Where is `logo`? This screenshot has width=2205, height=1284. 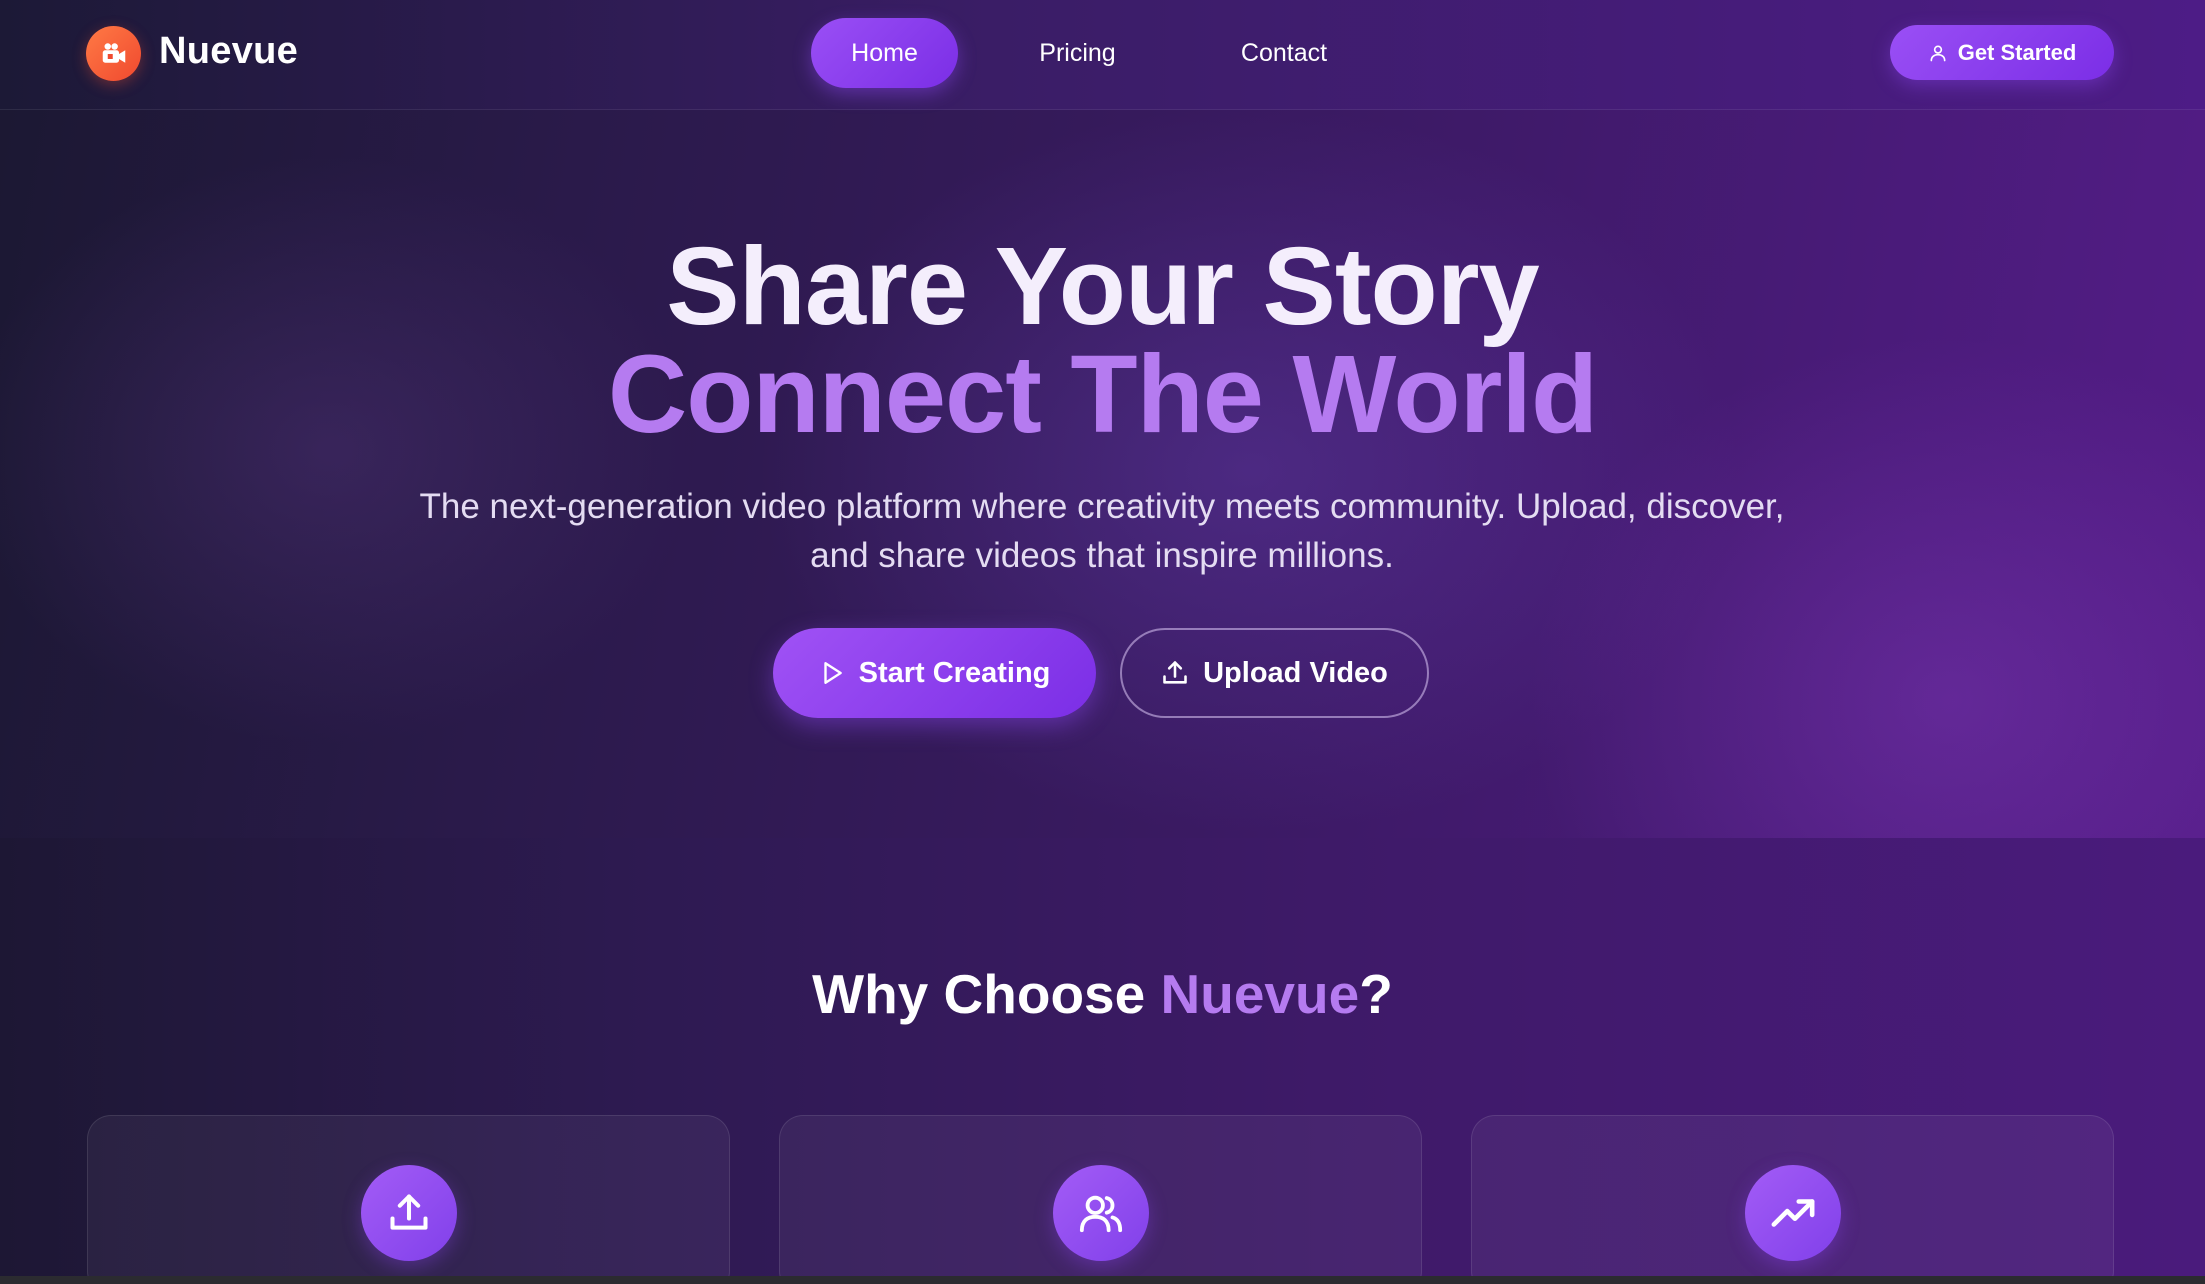 logo is located at coordinates (113, 53).